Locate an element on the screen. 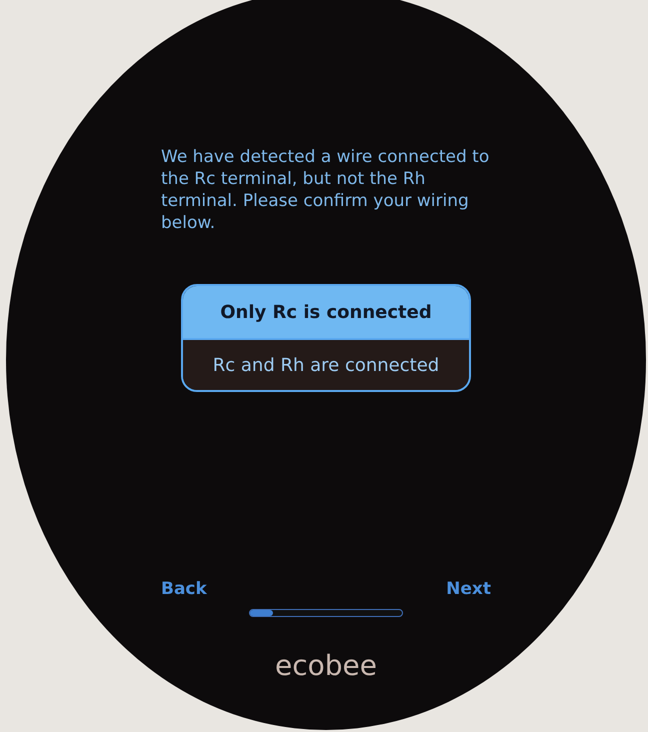 This screenshot has height=732, width=648. back-button: Back is located at coordinates (184, 589).